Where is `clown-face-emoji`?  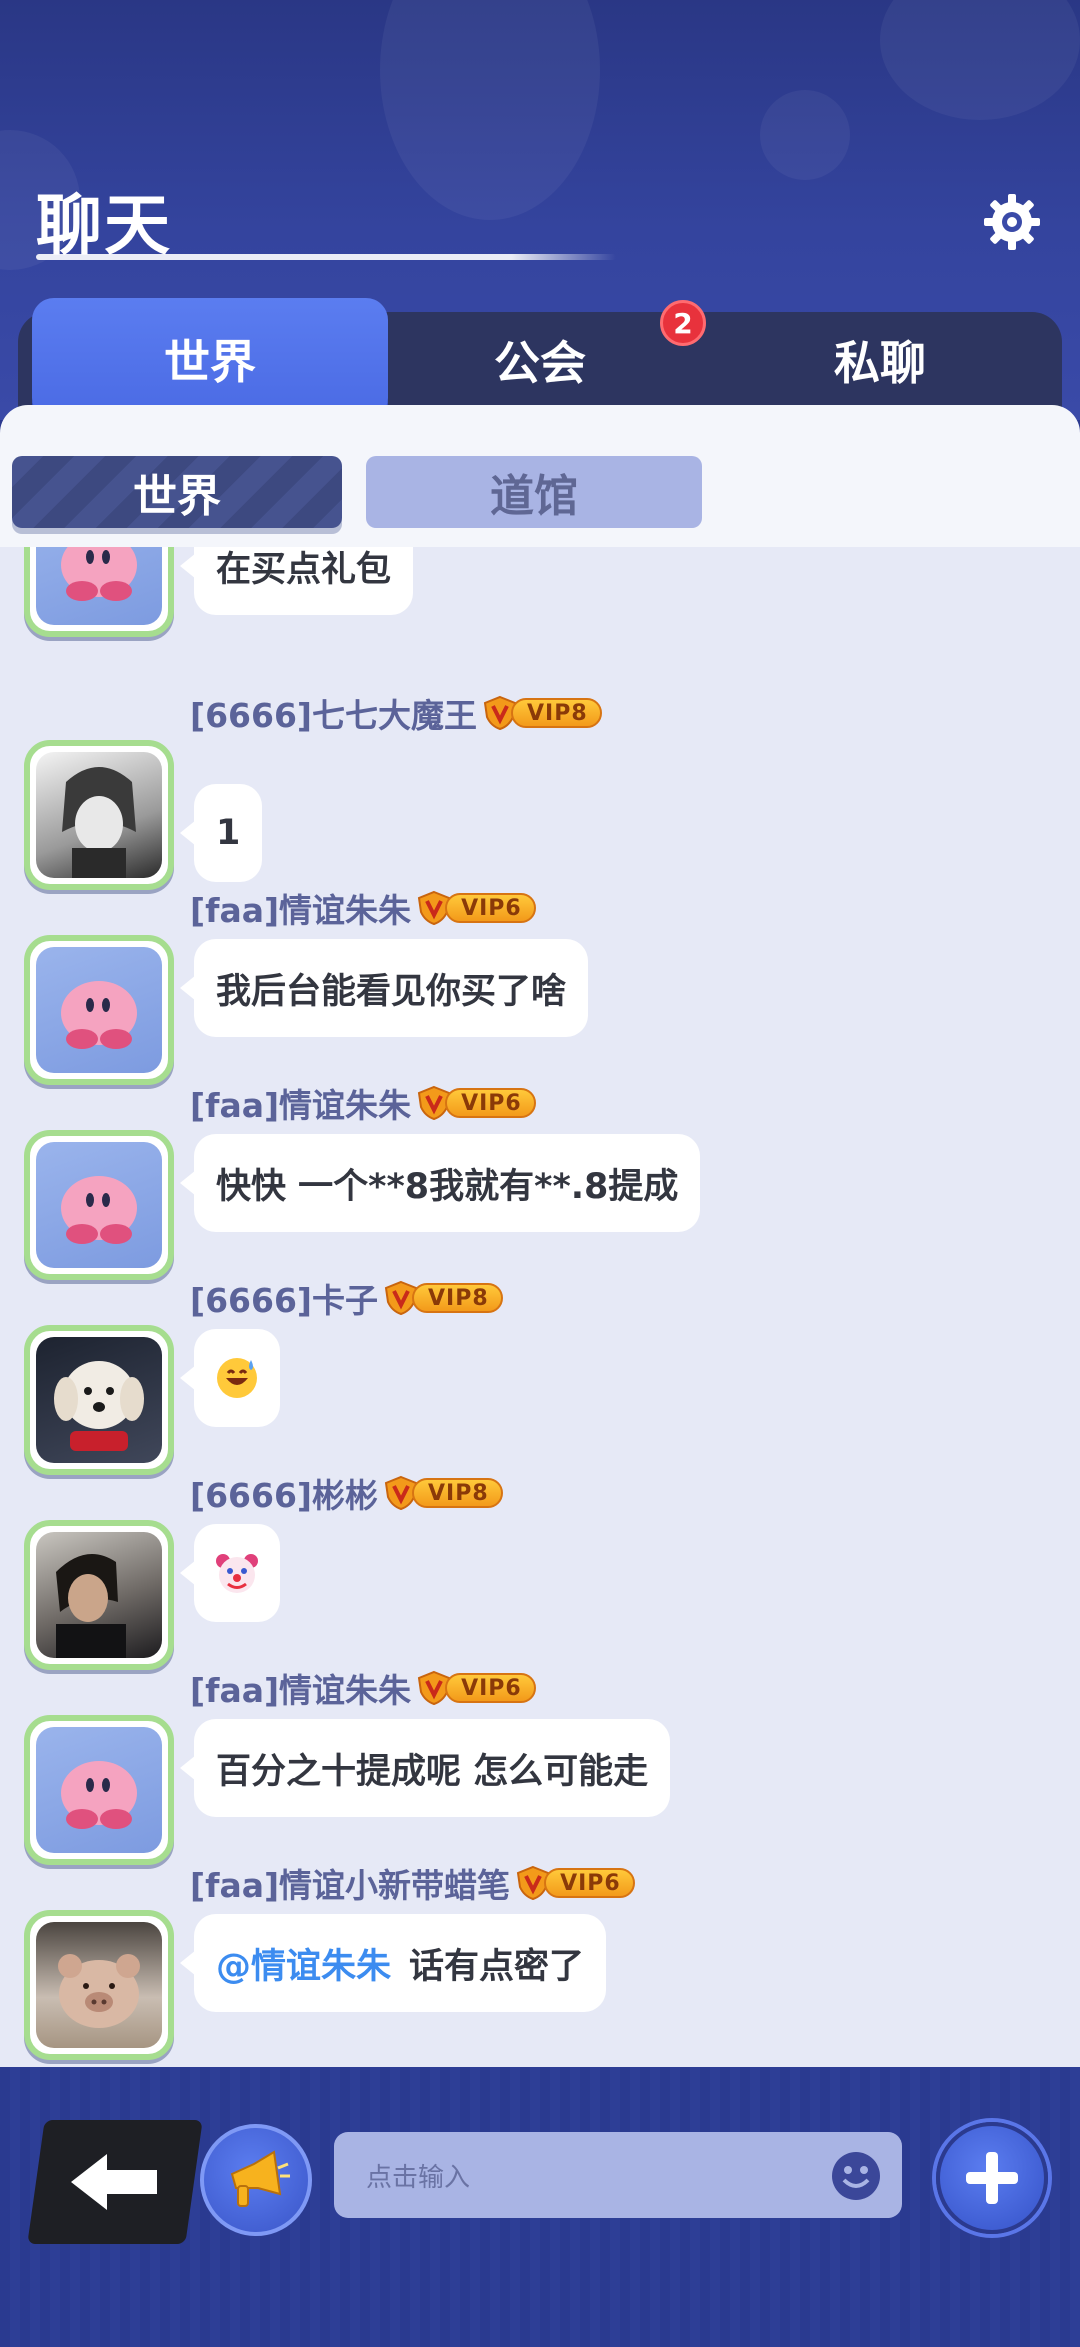
clown-face-emoji is located at coordinates (237, 1573).